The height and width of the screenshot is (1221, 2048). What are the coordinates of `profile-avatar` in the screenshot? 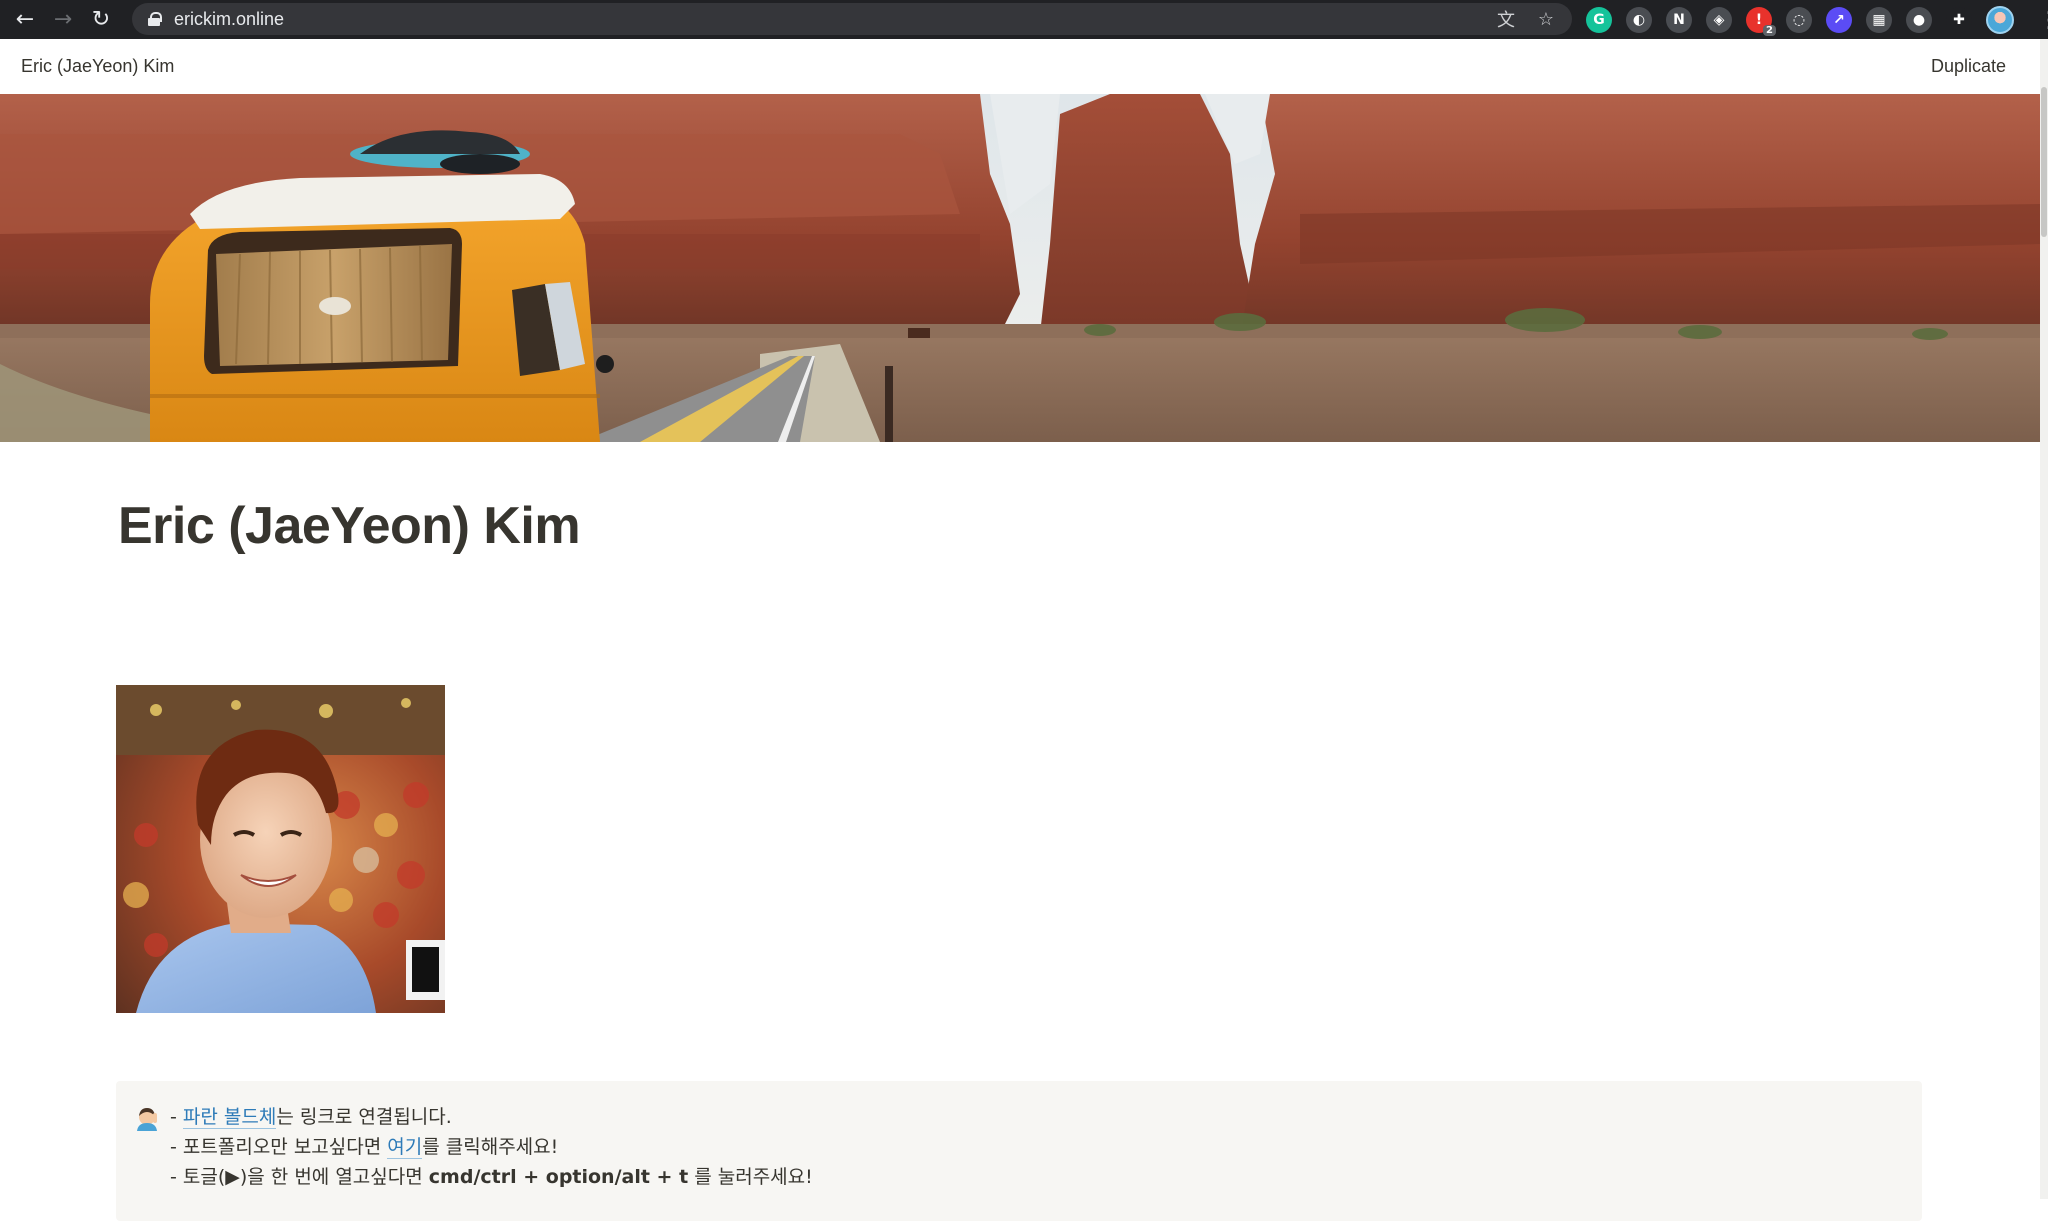 It's located at (2000, 20).